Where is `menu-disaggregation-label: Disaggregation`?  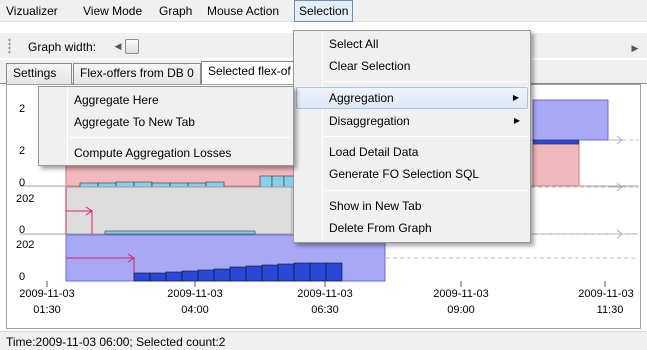 menu-disaggregation-label: Disaggregation is located at coordinates (369, 121).